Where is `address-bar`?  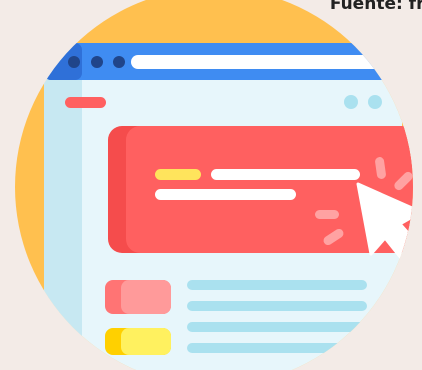 address-bar is located at coordinates (259, 62).